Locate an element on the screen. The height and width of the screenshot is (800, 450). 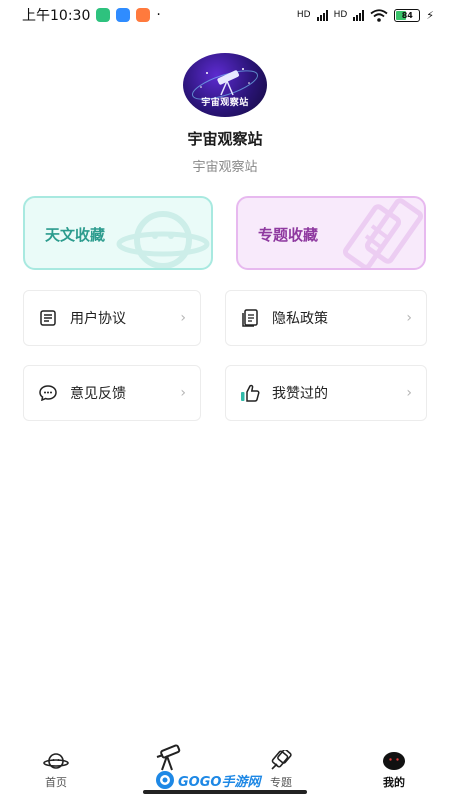
home-indicator is located at coordinates (225, 792).